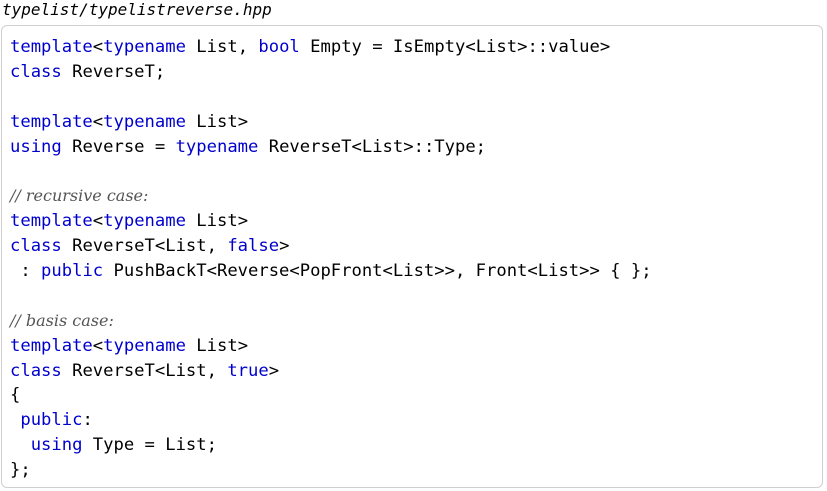 The width and height of the screenshot is (827, 491). I want to click on code-line: // recursive case:, so click(331, 196).